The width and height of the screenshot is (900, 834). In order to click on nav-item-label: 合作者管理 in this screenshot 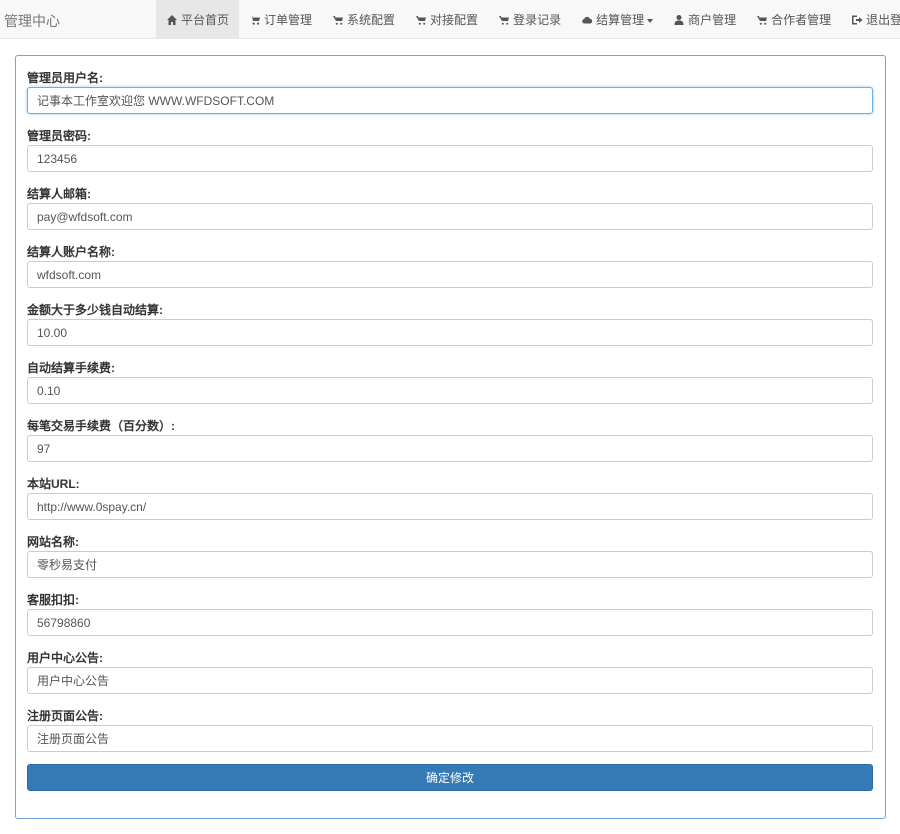, I will do `click(801, 20)`.